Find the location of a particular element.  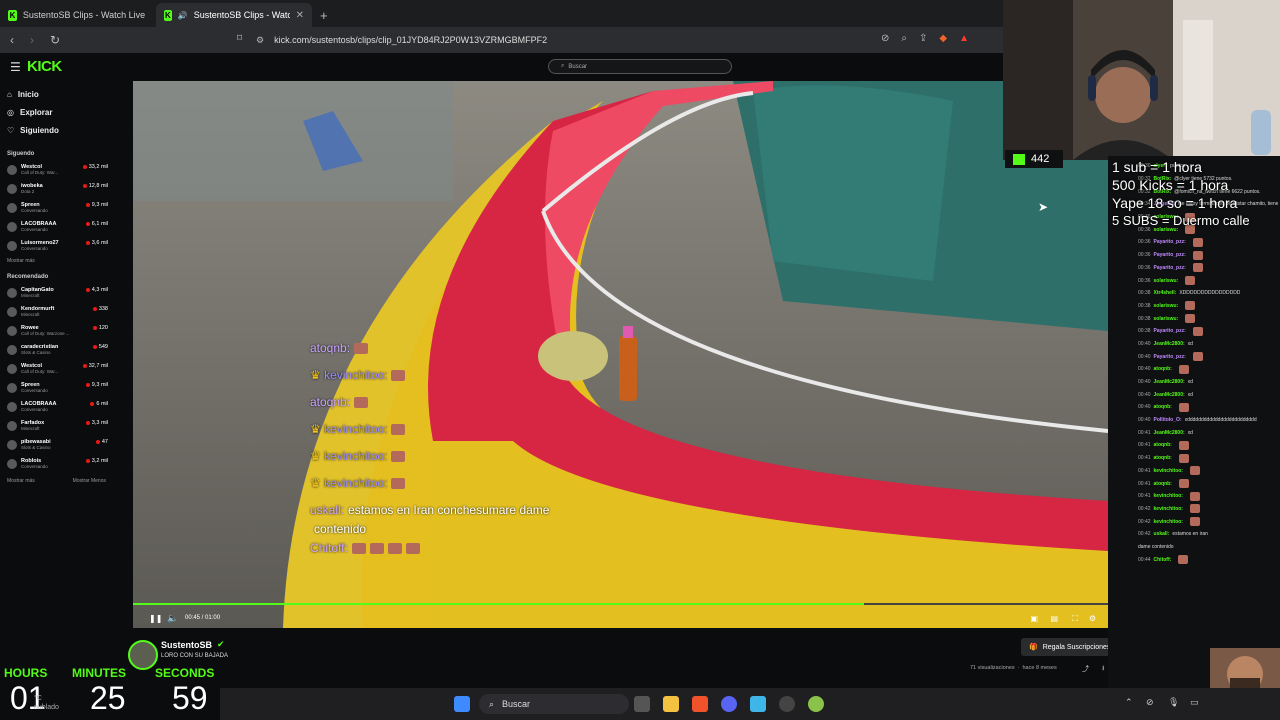

chat-time: 00:44 is located at coordinates (1144, 559).